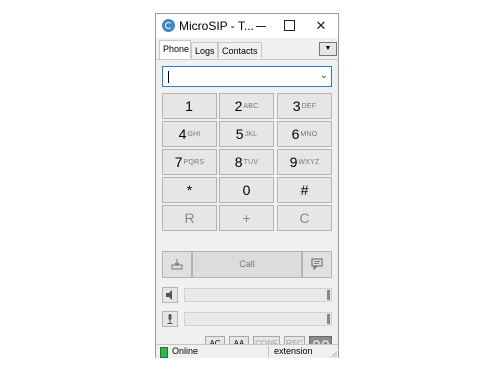 The width and height of the screenshot is (500, 375). What do you see at coordinates (293, 351) in the screenshot?
I see `account-label: extension` at bounding box center [293, 351].